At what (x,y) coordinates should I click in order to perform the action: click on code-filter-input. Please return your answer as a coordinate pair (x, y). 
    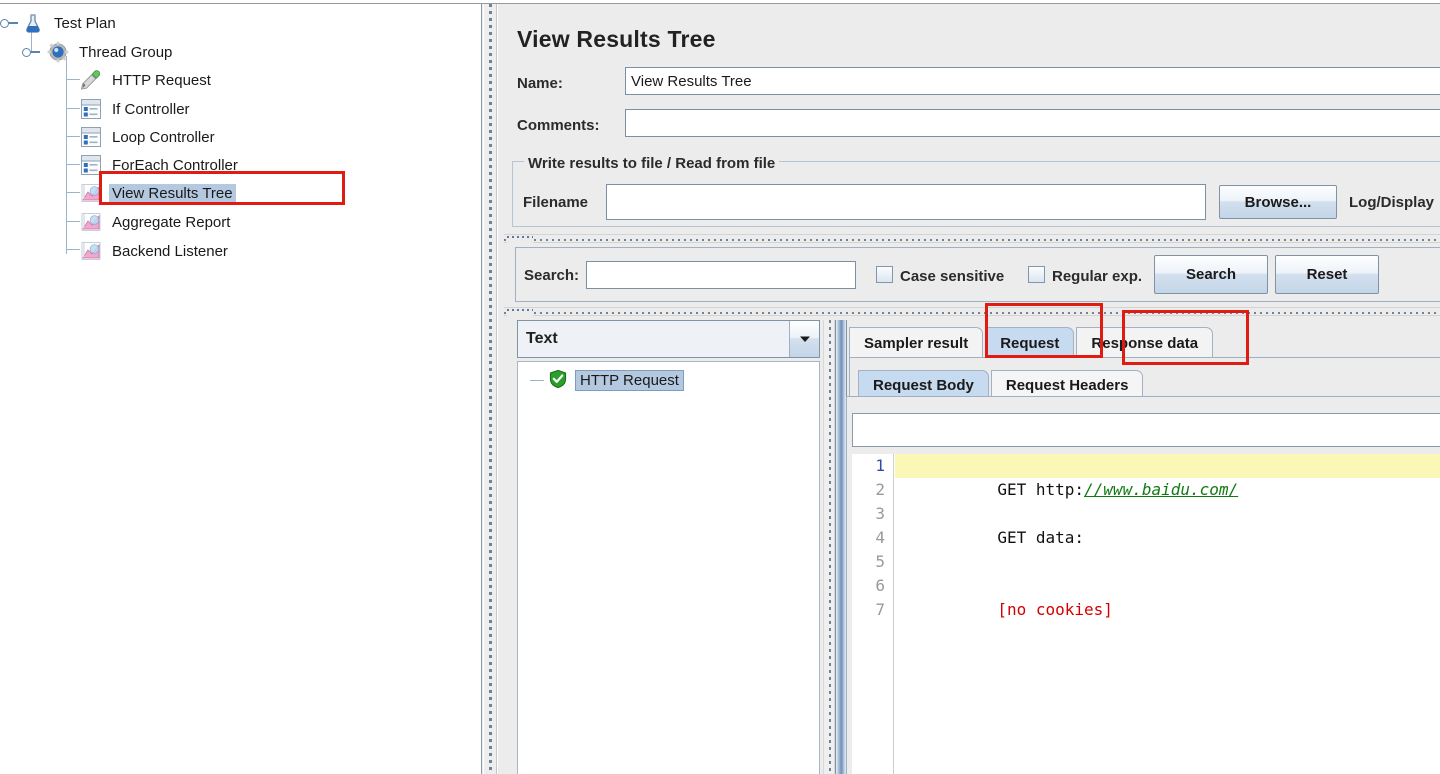
    Looking at the image, I should click on (1146, 430).